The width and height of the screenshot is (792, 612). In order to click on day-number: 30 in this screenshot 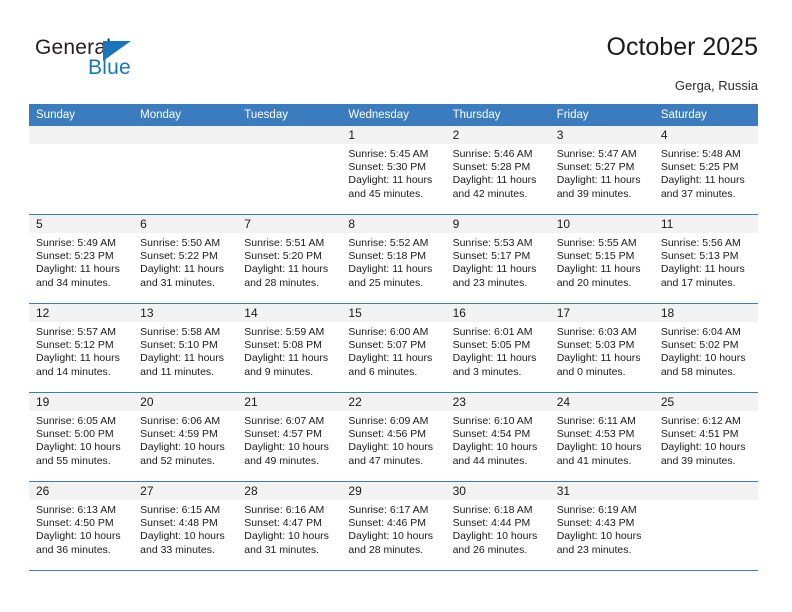, I will do `click(497, 491)`.